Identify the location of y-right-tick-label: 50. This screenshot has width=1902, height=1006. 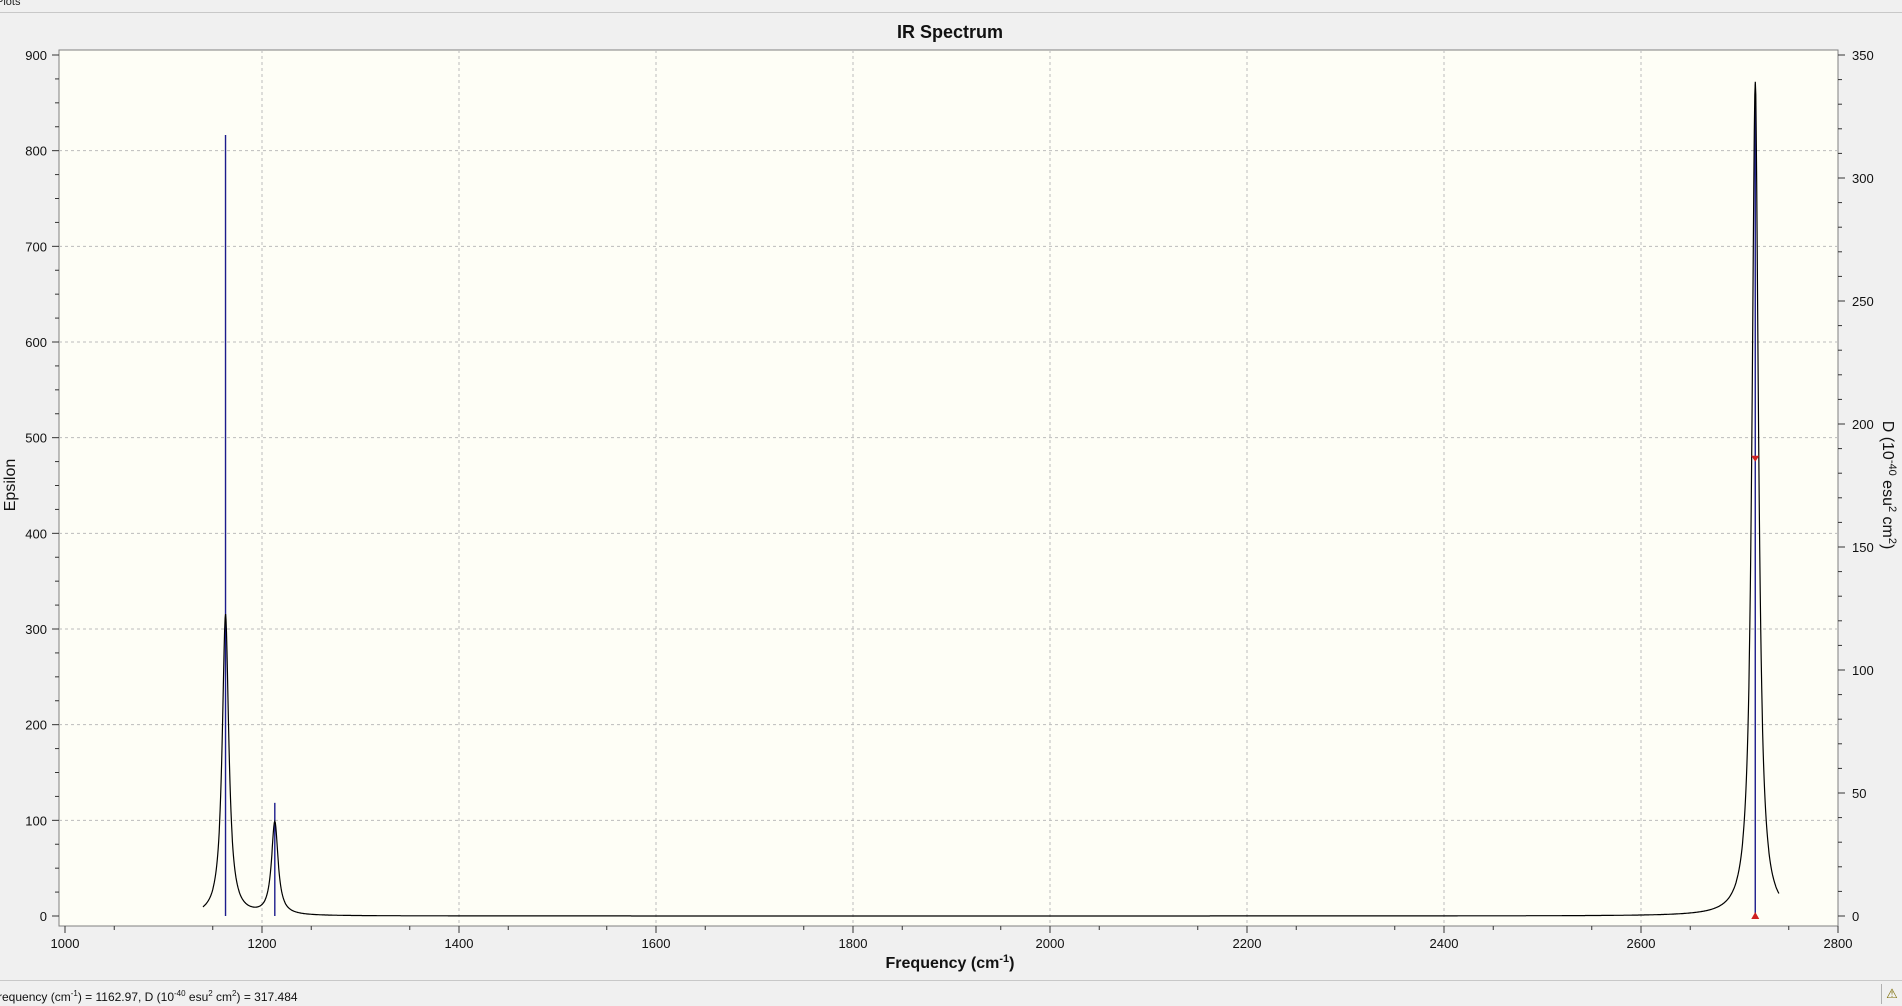
(1859, 793).